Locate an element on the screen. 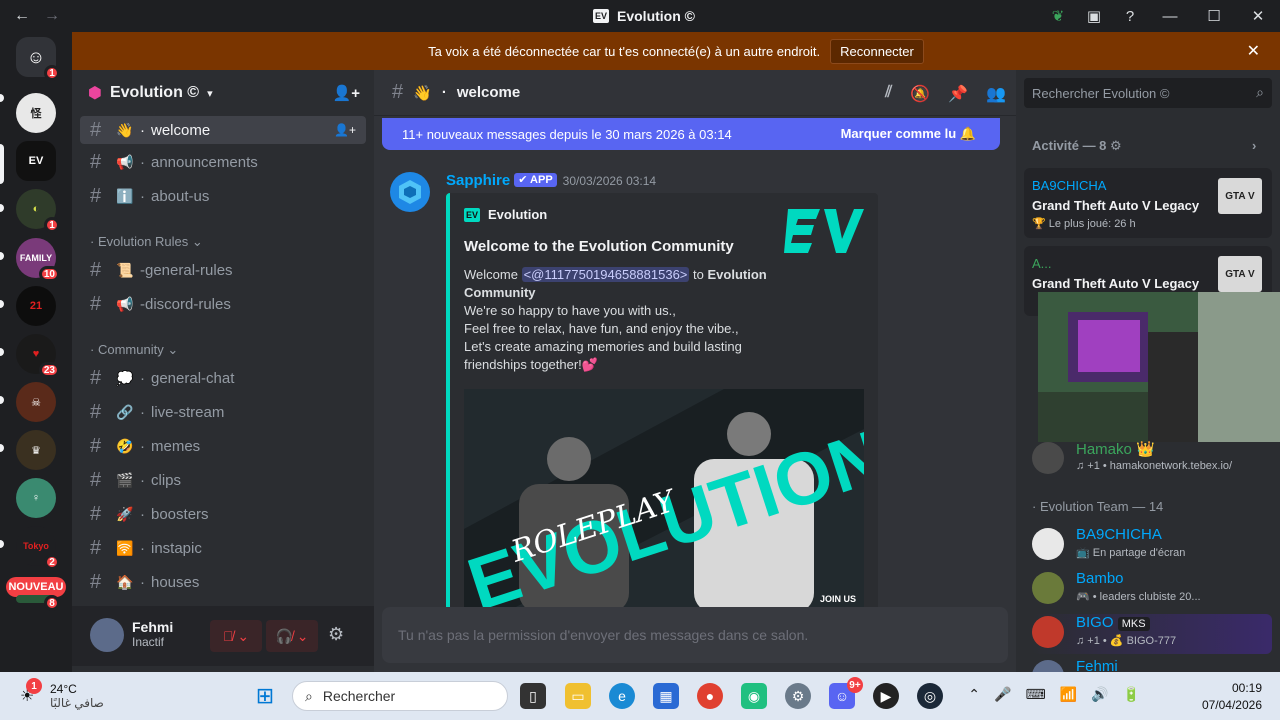 The height and width of the screenshot is (720, 1280). invite-icon: 👤+ is located at coordinates (345, 130).